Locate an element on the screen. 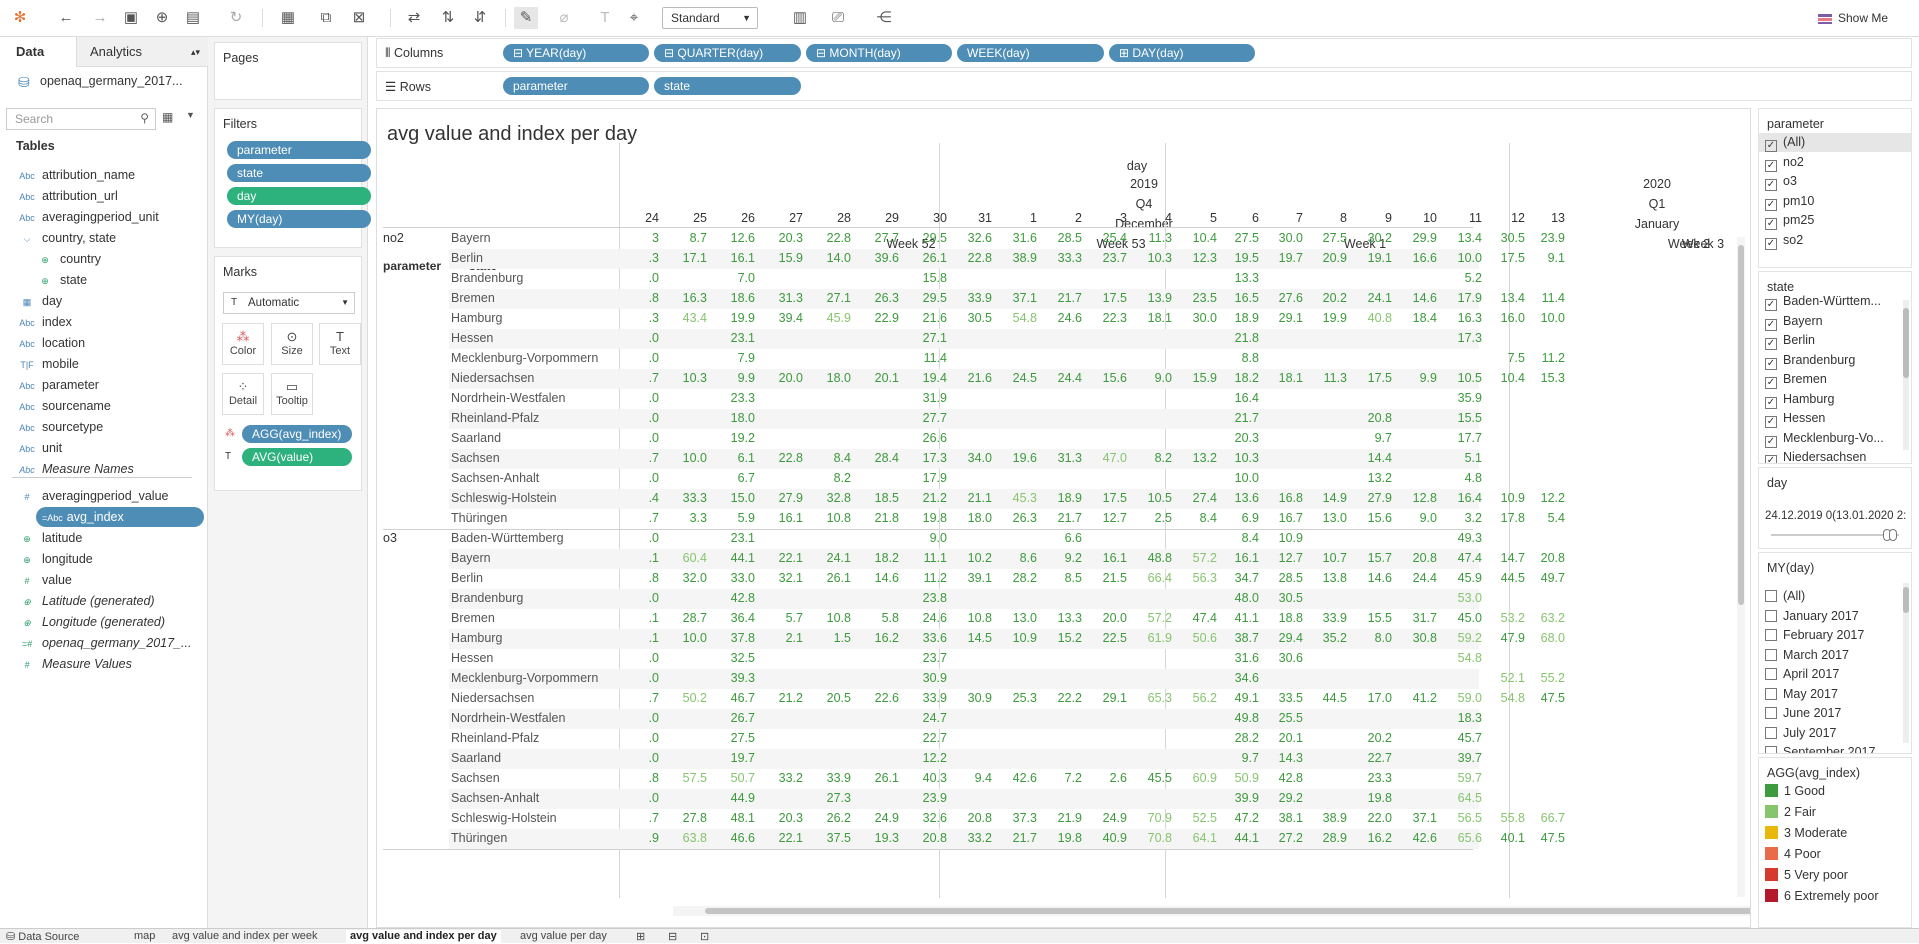 This screenshot has height=944, width=1919. checkbox-icon: ✓ is located at coordinates (1771, 243).